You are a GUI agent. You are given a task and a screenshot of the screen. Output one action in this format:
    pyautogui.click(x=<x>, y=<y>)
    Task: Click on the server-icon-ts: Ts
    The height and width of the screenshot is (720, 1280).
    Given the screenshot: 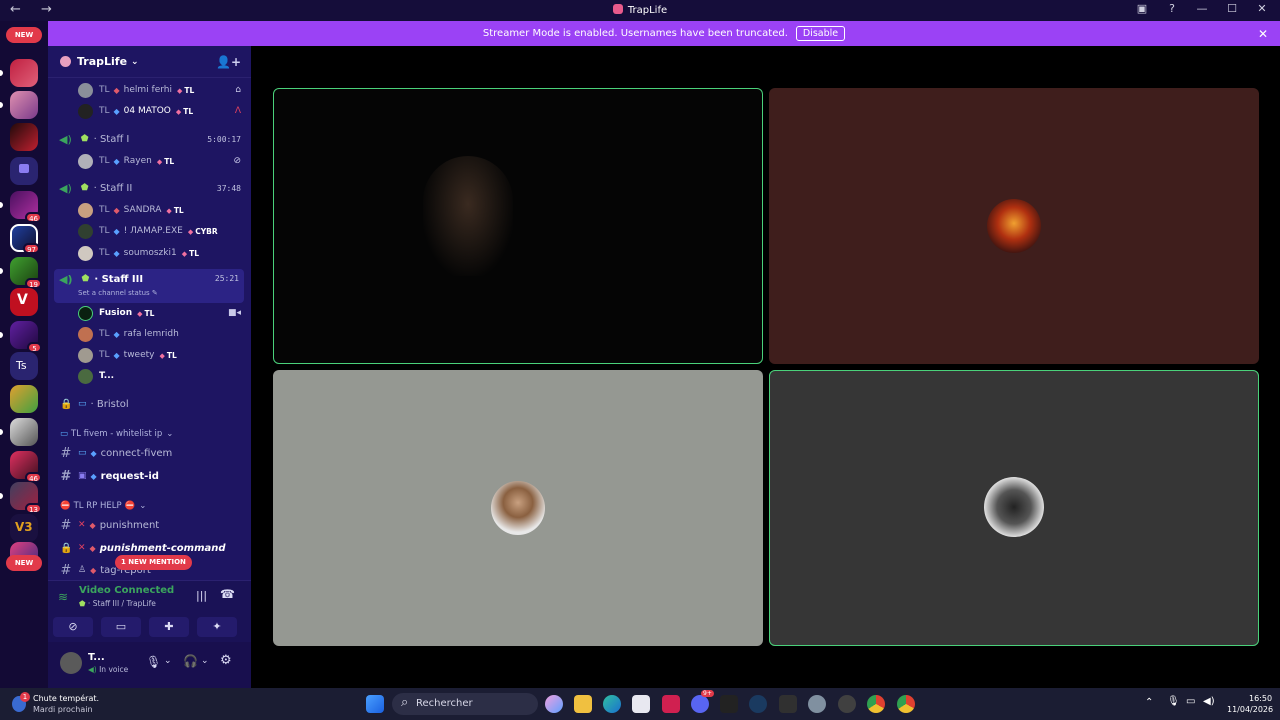 What is the action you would take?
    pyautogui.click(x=24, y=366)
    